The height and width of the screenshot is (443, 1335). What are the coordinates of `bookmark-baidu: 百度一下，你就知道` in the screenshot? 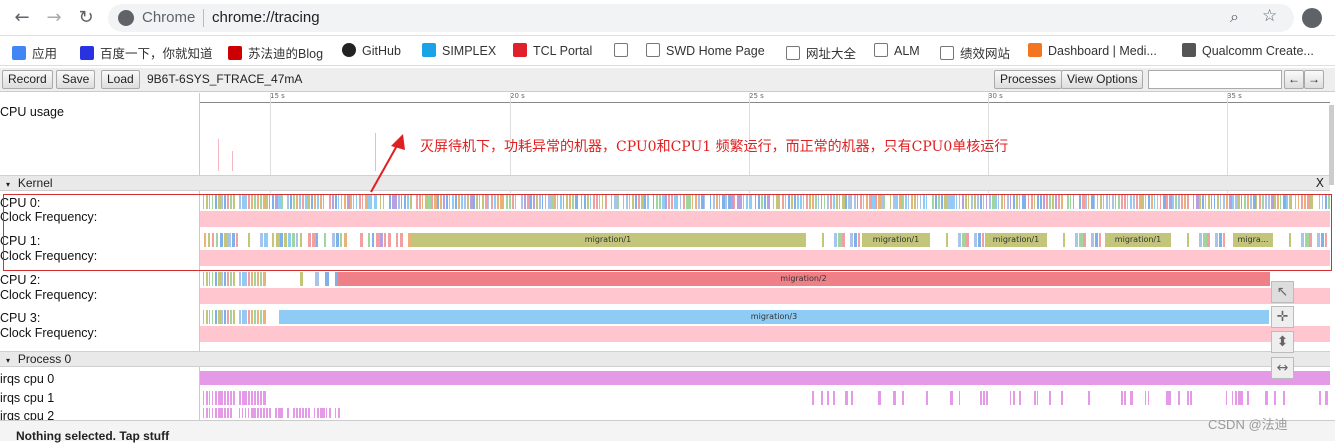 It's located at (146, 52).